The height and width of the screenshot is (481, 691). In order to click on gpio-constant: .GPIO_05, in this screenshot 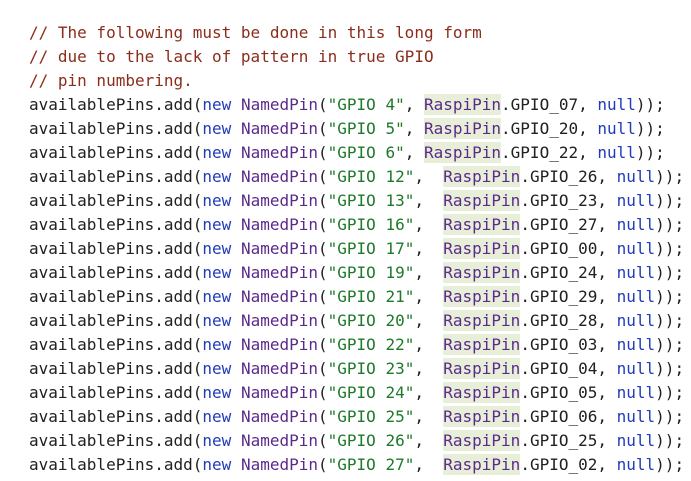, I will do `click(568, 392)`.